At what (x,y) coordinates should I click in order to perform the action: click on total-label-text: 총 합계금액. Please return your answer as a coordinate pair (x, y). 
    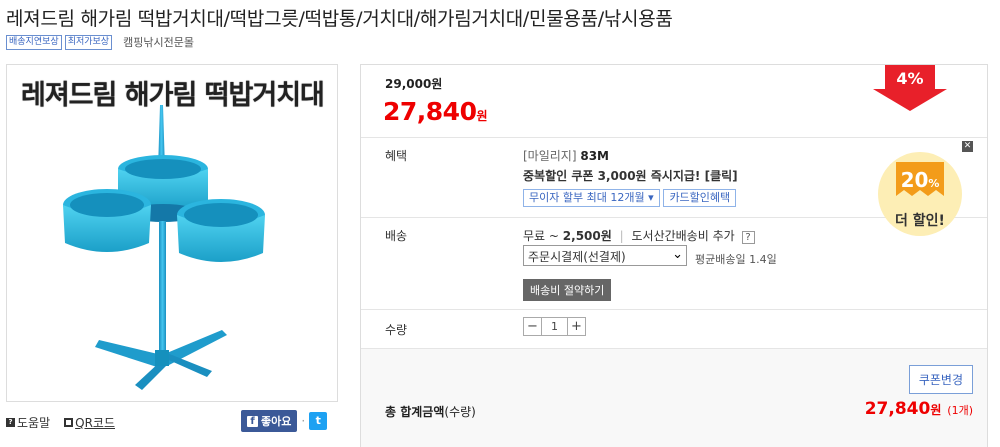
    Looking at the image, I should click on (415, 412).